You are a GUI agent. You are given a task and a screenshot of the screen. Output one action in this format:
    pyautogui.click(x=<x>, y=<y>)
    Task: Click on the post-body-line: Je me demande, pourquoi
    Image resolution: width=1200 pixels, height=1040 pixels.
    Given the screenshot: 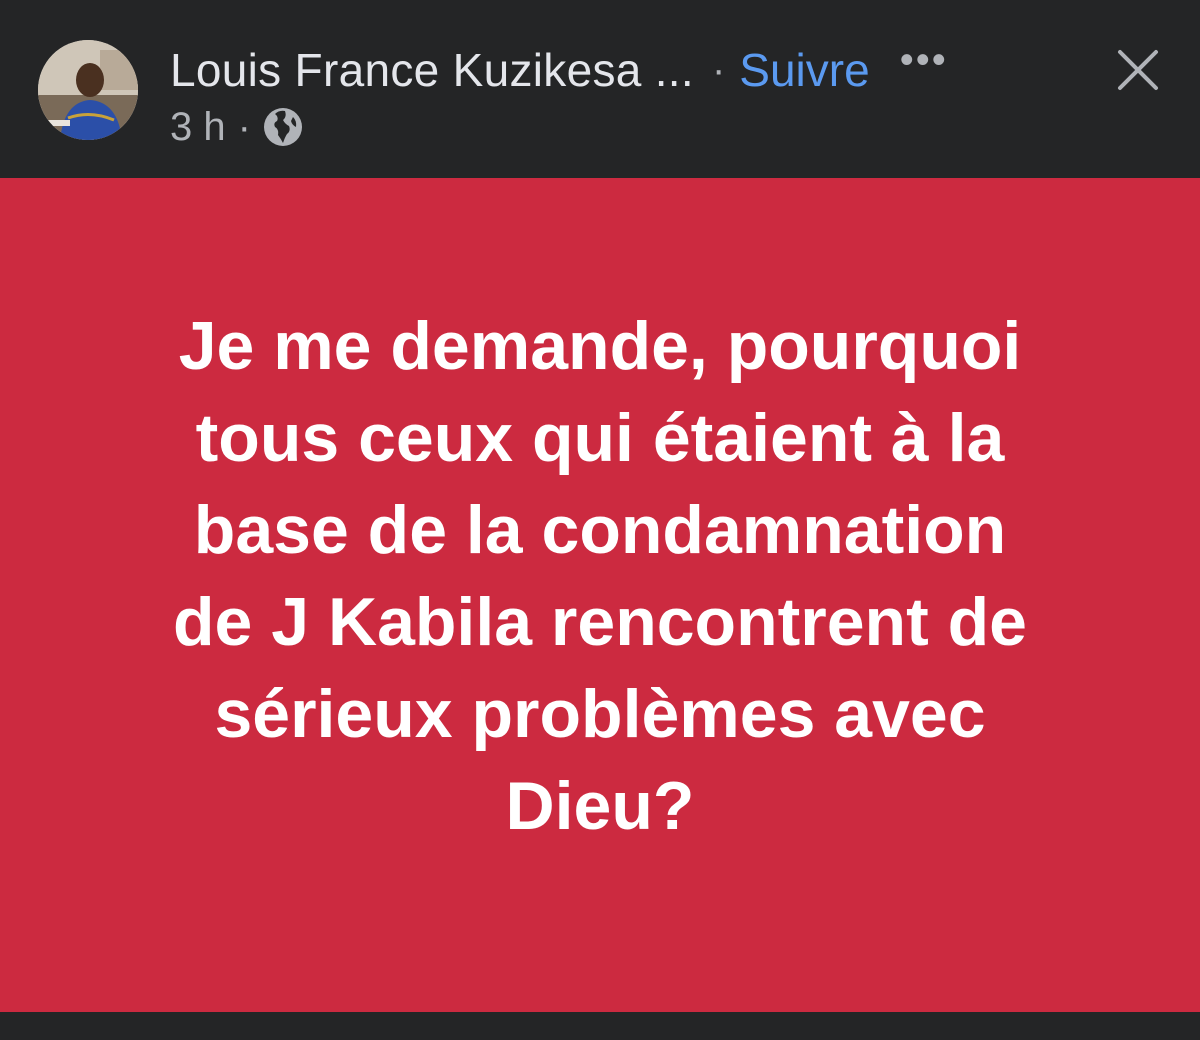 What is the action you would take?
    pyautogui.click(x=600, y=346)
    